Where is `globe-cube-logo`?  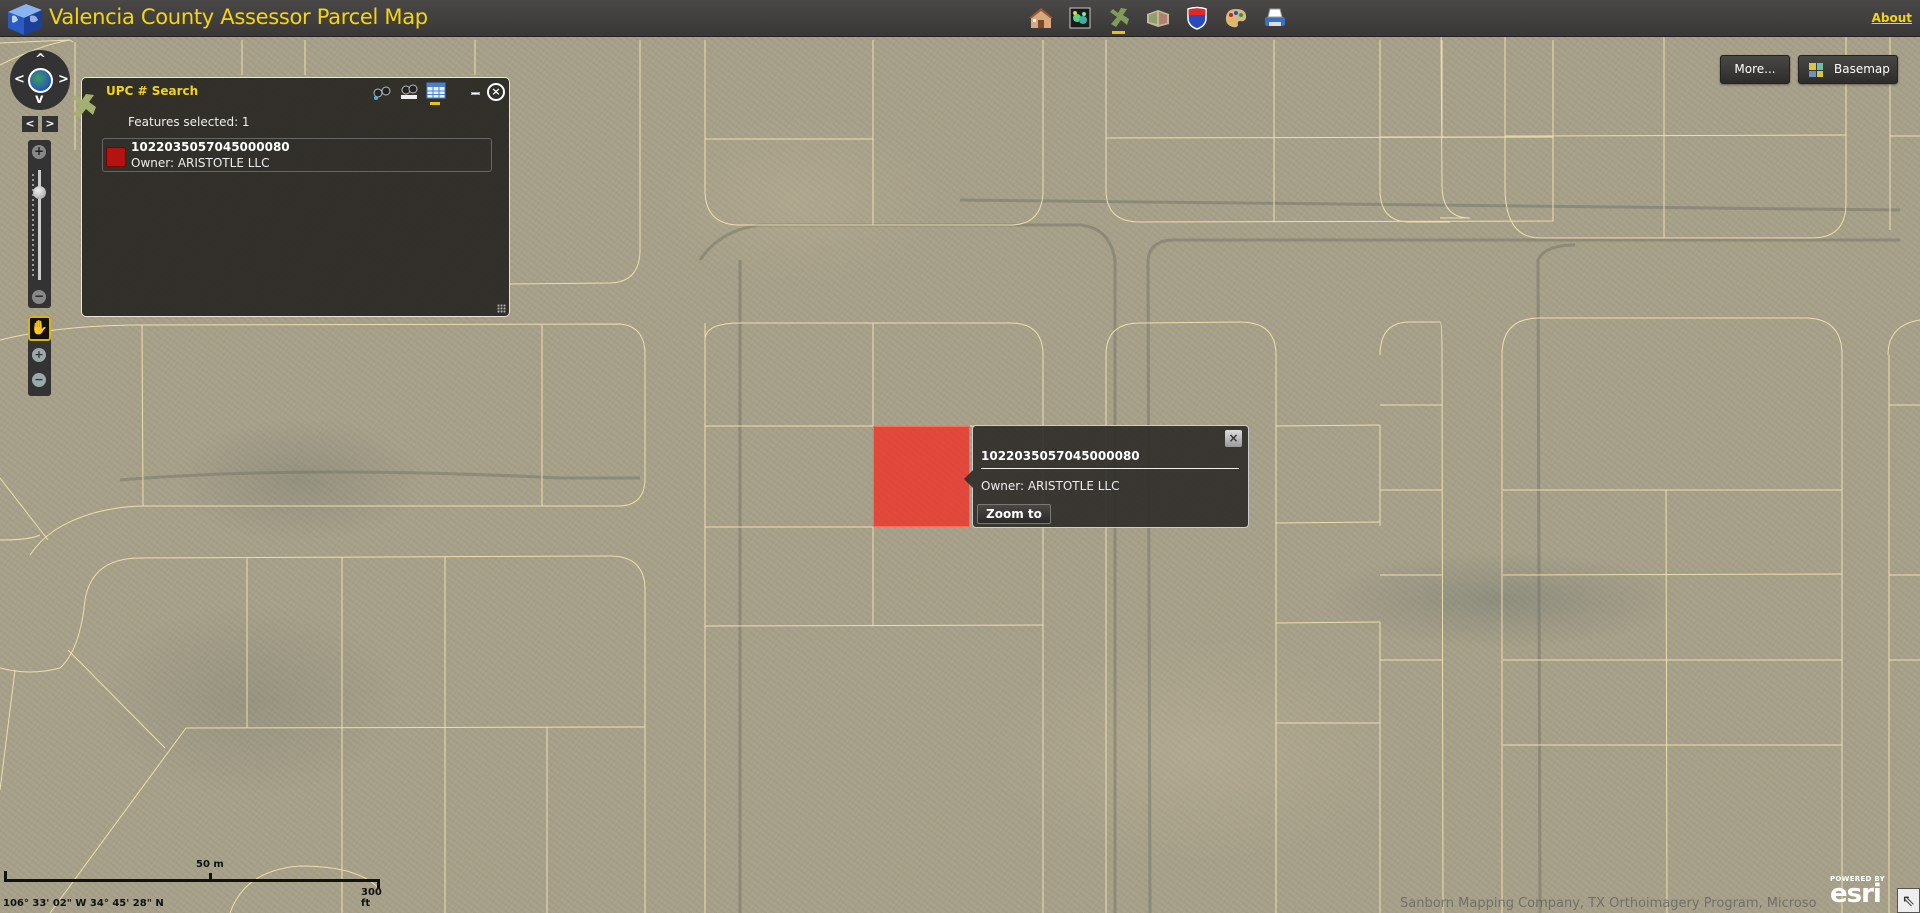 globe-cube-logo is located at coordinates (25, 19).